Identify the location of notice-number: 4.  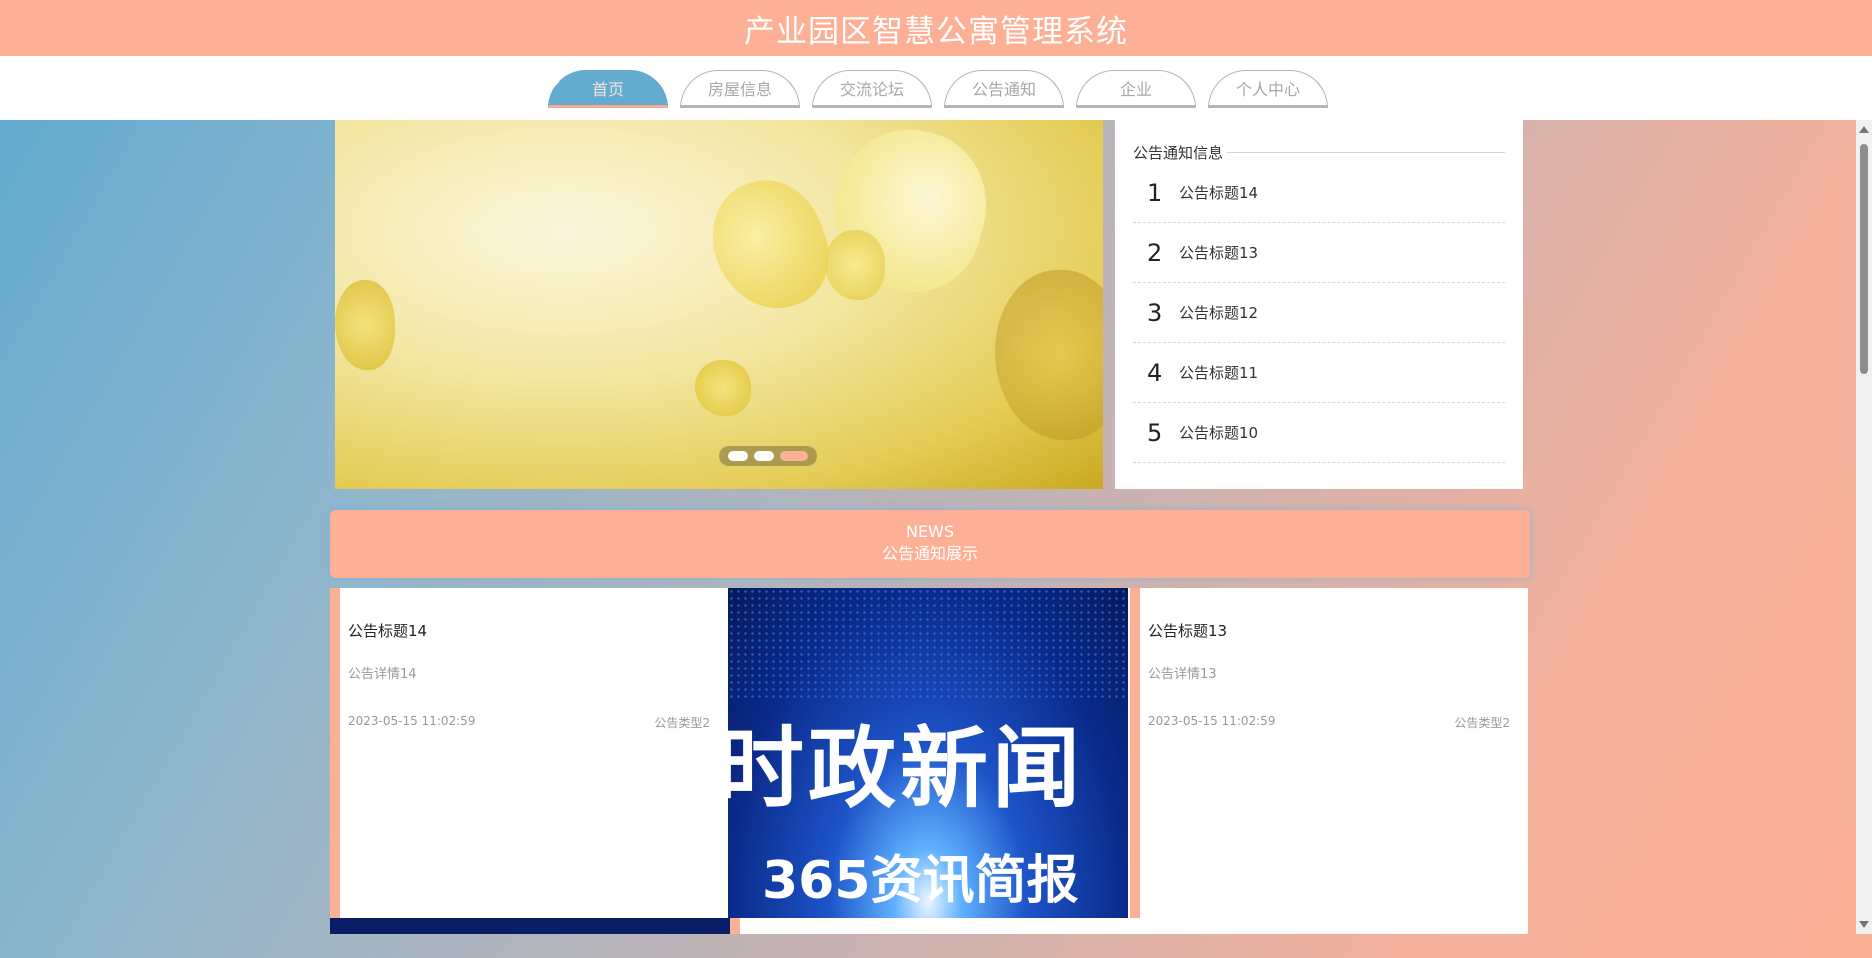
(1155, 372).